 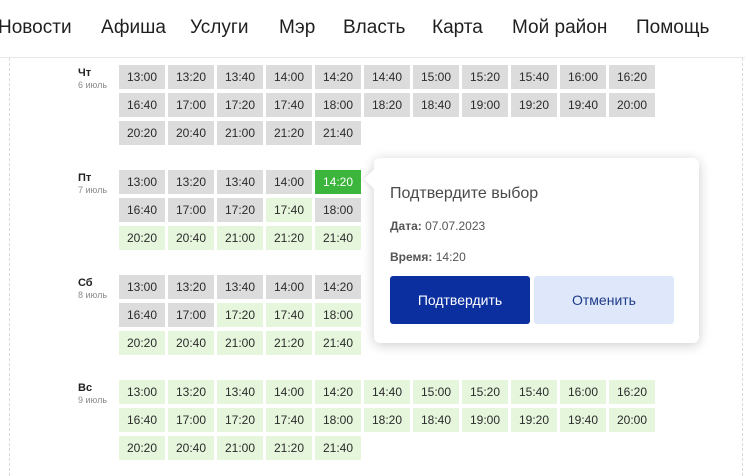 What do you see at coordinates (742, 267) in the screenshot?
I see `right-divider` at bounding box center [742, 267].